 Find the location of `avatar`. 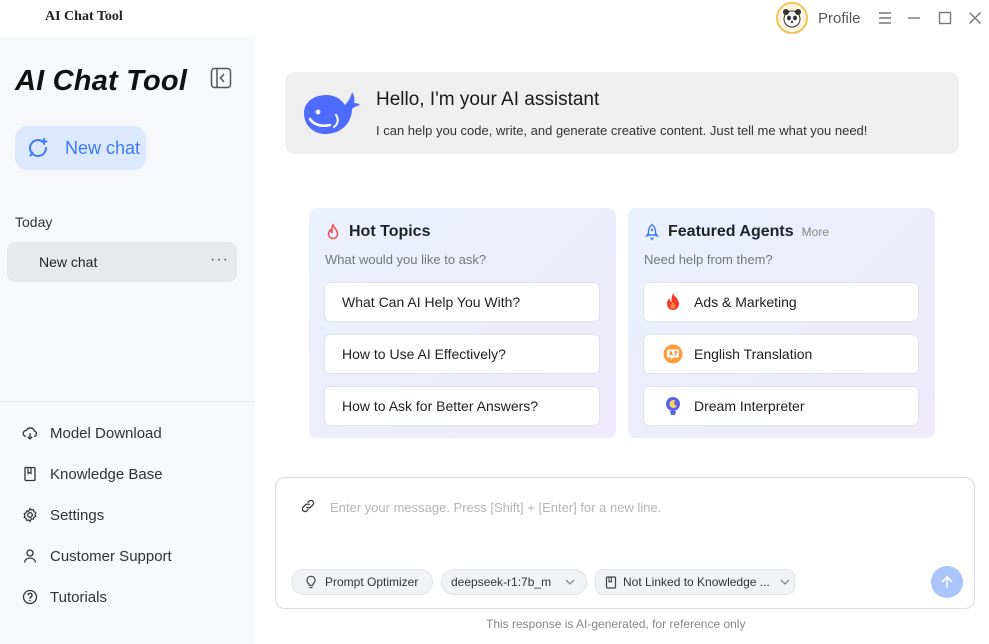

avatar is located at coordinates (792, 18).